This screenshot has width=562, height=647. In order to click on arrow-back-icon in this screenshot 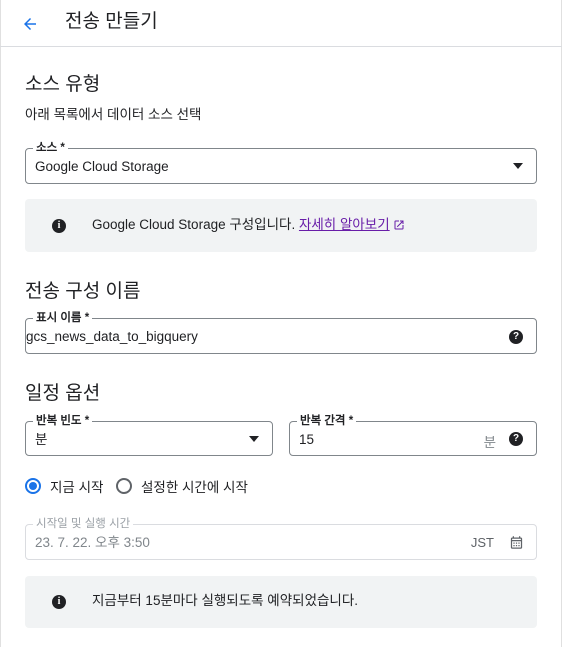, I will do `click(30, 24)`.